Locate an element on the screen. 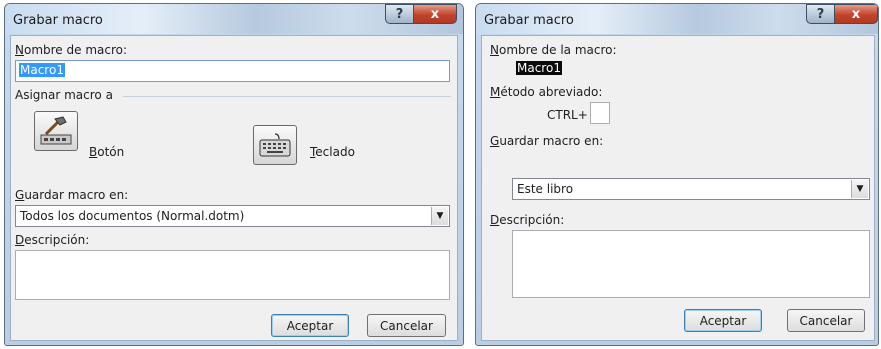  left-store-value: Todos los documentos (Normal.dotm) is located at coordinates (132, 216).